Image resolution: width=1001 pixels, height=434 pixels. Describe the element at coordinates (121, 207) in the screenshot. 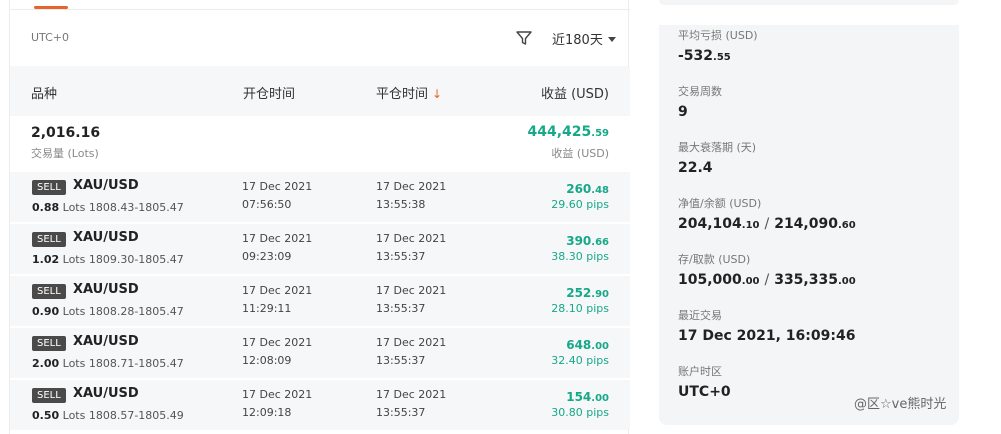

I see `lots-range: Lots 1808.43-1805.47` at that location.